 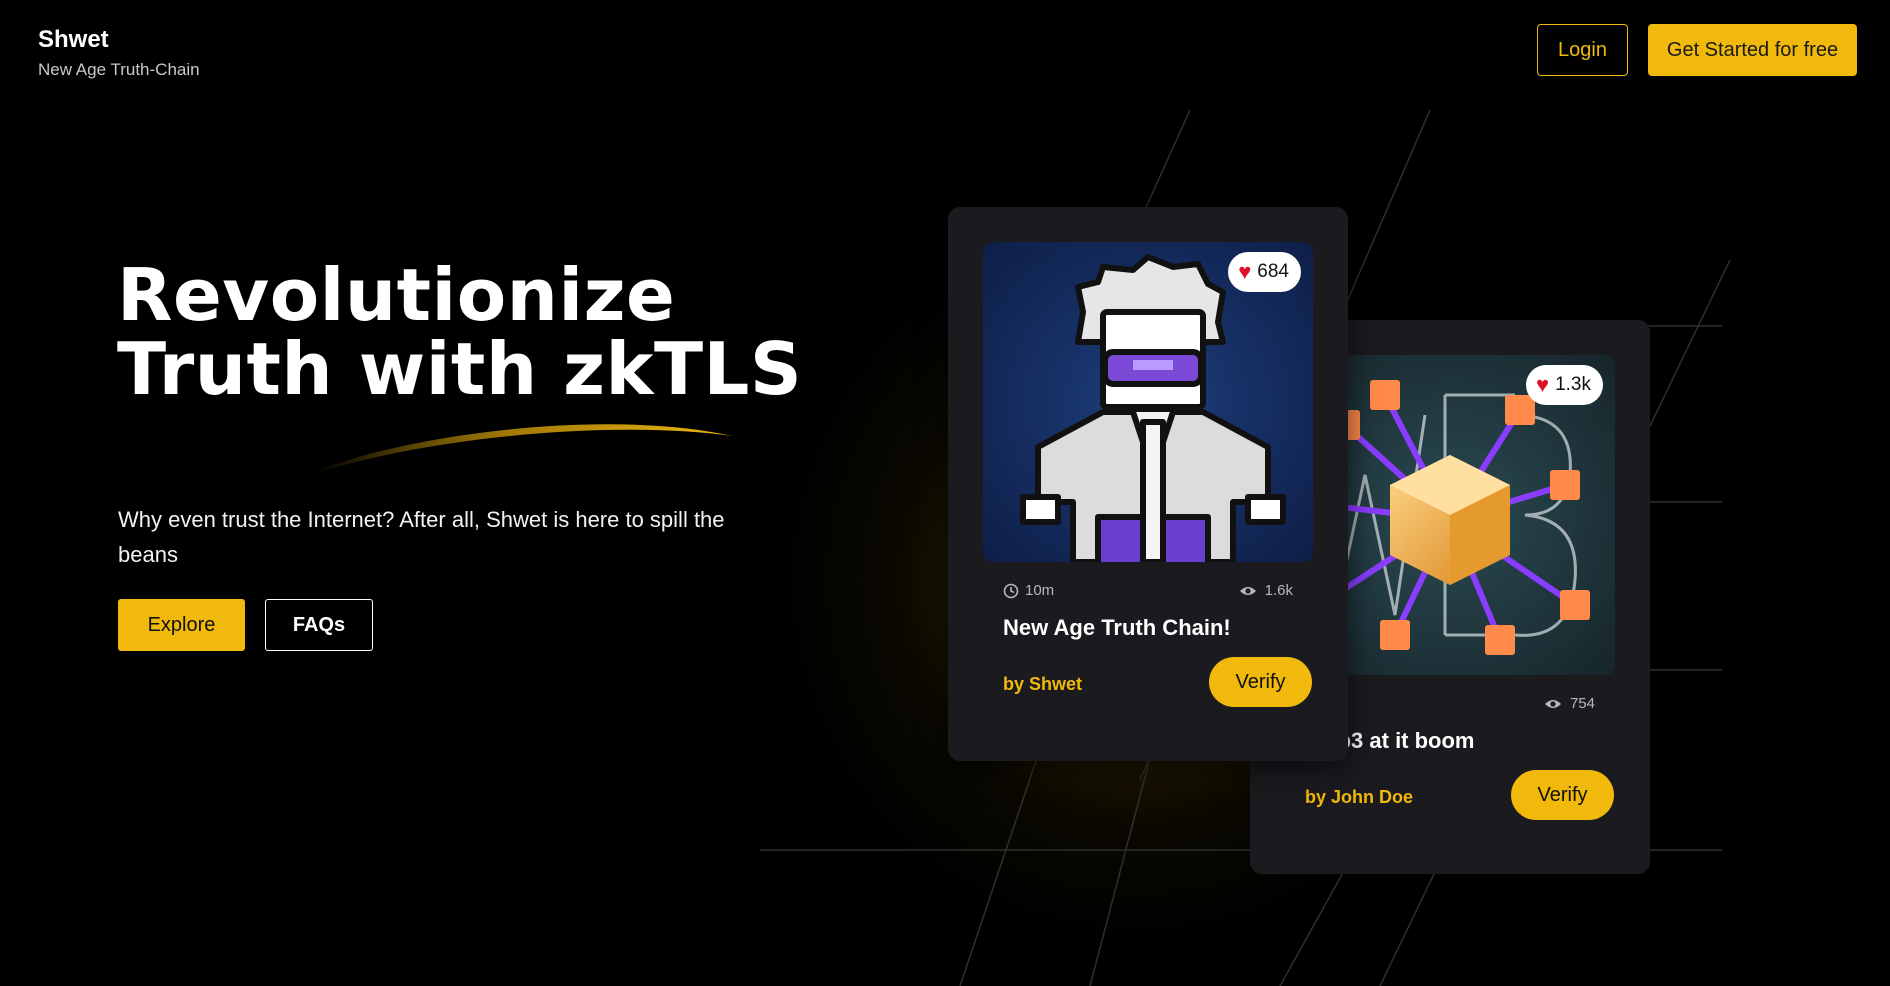 I want to click on title-underline-swoosh, so click(x=525, y=448).